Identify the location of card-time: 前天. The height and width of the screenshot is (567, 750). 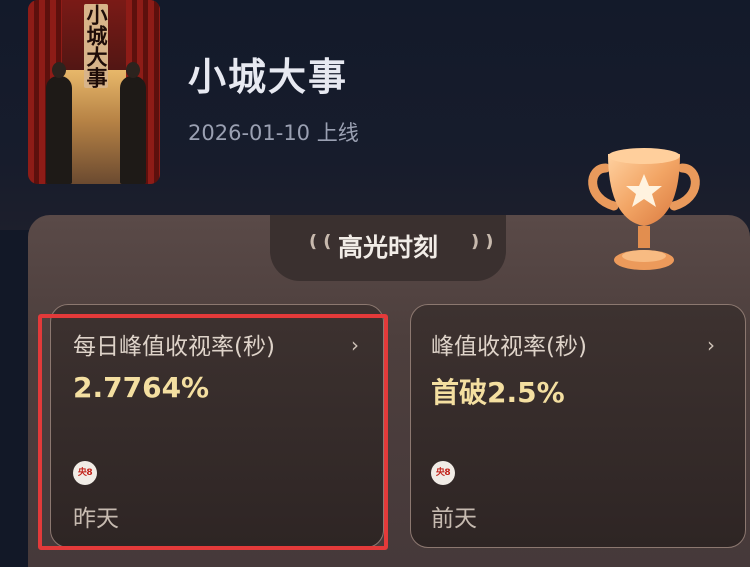
(454, 519).